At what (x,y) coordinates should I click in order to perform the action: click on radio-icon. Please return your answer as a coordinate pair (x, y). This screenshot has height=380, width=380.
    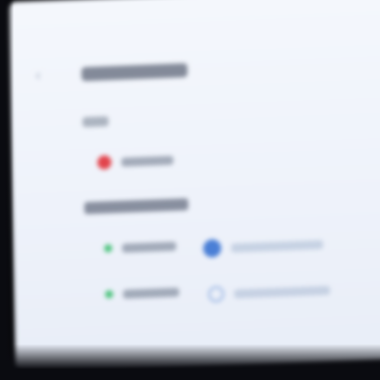
    Looking at the image, I should click on (216, 294).